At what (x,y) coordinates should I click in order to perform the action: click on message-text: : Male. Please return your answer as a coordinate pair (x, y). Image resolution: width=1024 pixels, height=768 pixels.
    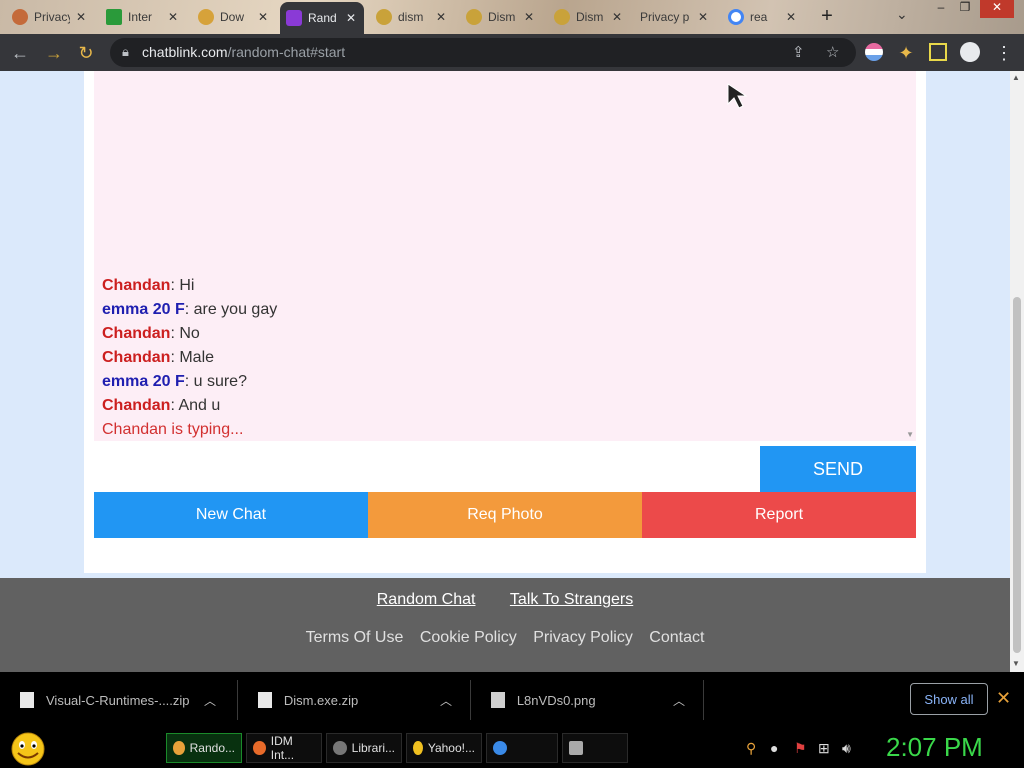
    Looking at the image, I should click on (192, 357).